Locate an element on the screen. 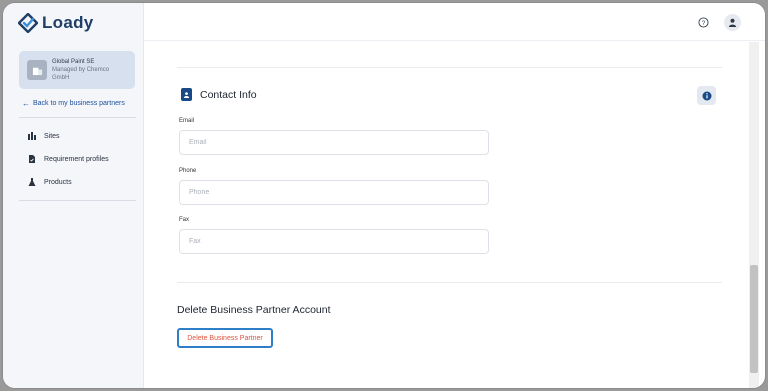 This screenshot has height=391, width=768. user-icon is located at coordinates (732, 22).